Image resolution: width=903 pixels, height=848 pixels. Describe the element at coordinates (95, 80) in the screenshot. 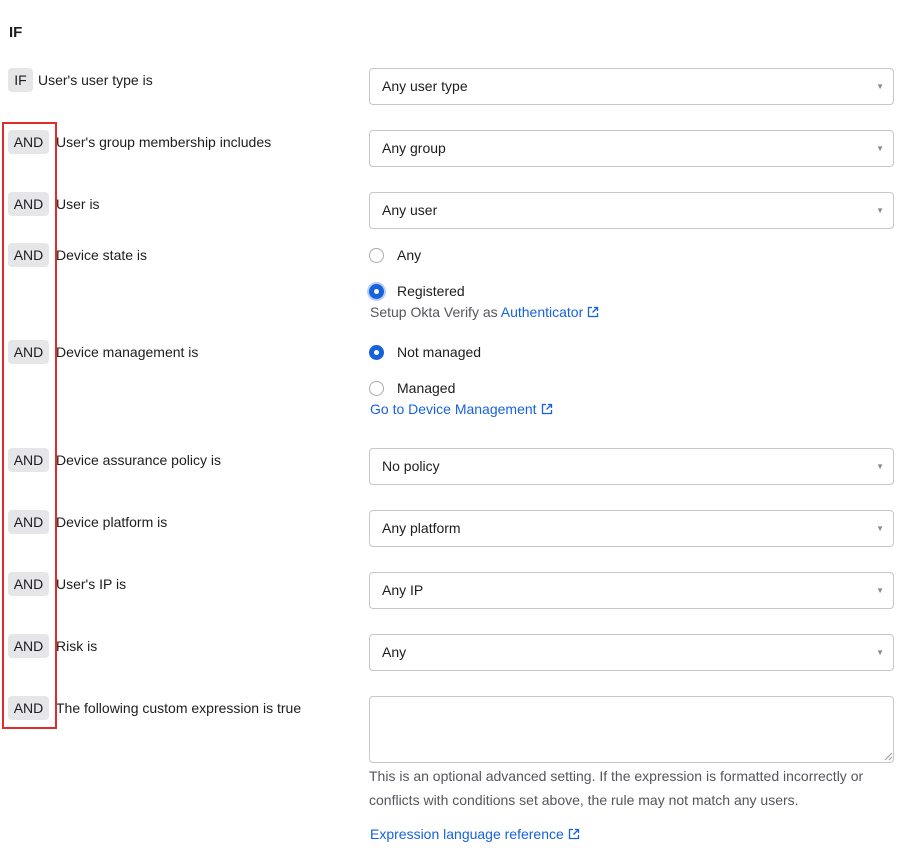

I see `user-type-label: User's user type is` at that location.